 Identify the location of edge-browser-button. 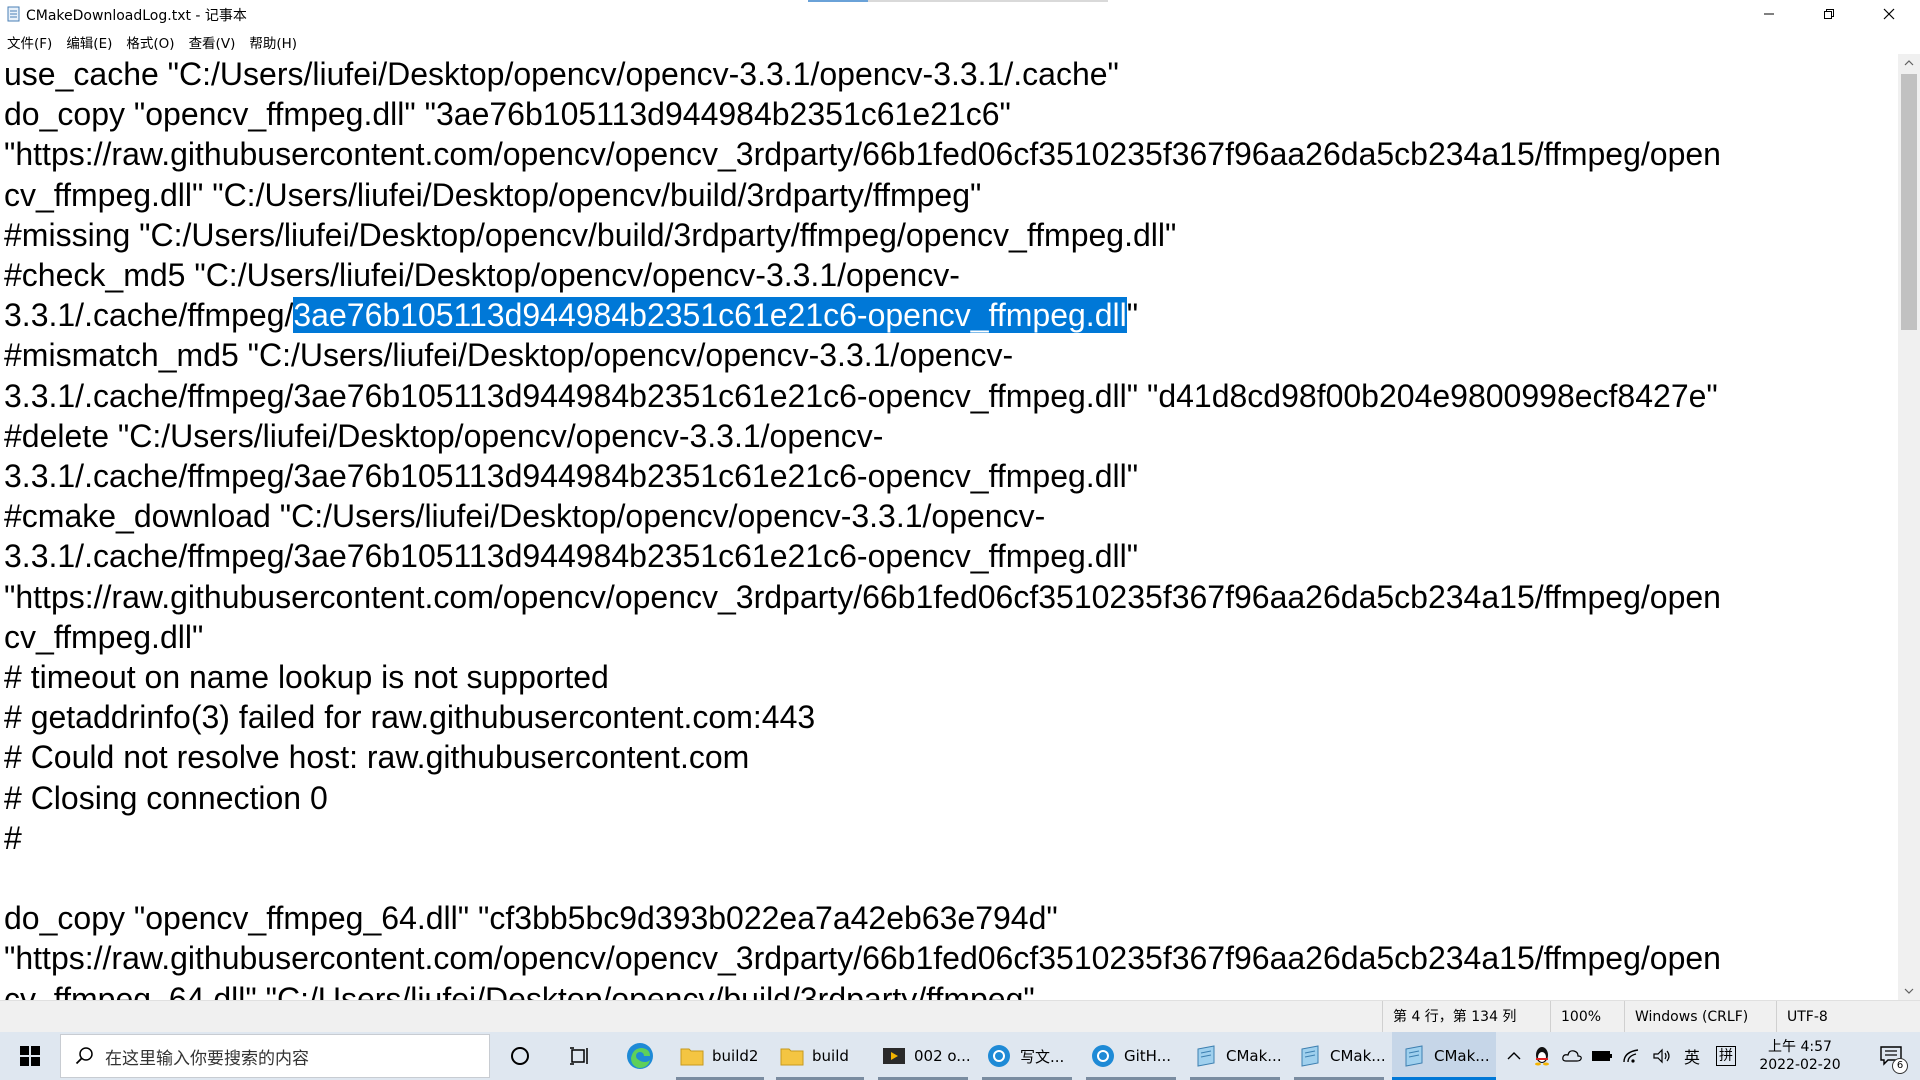
(640, 1056).